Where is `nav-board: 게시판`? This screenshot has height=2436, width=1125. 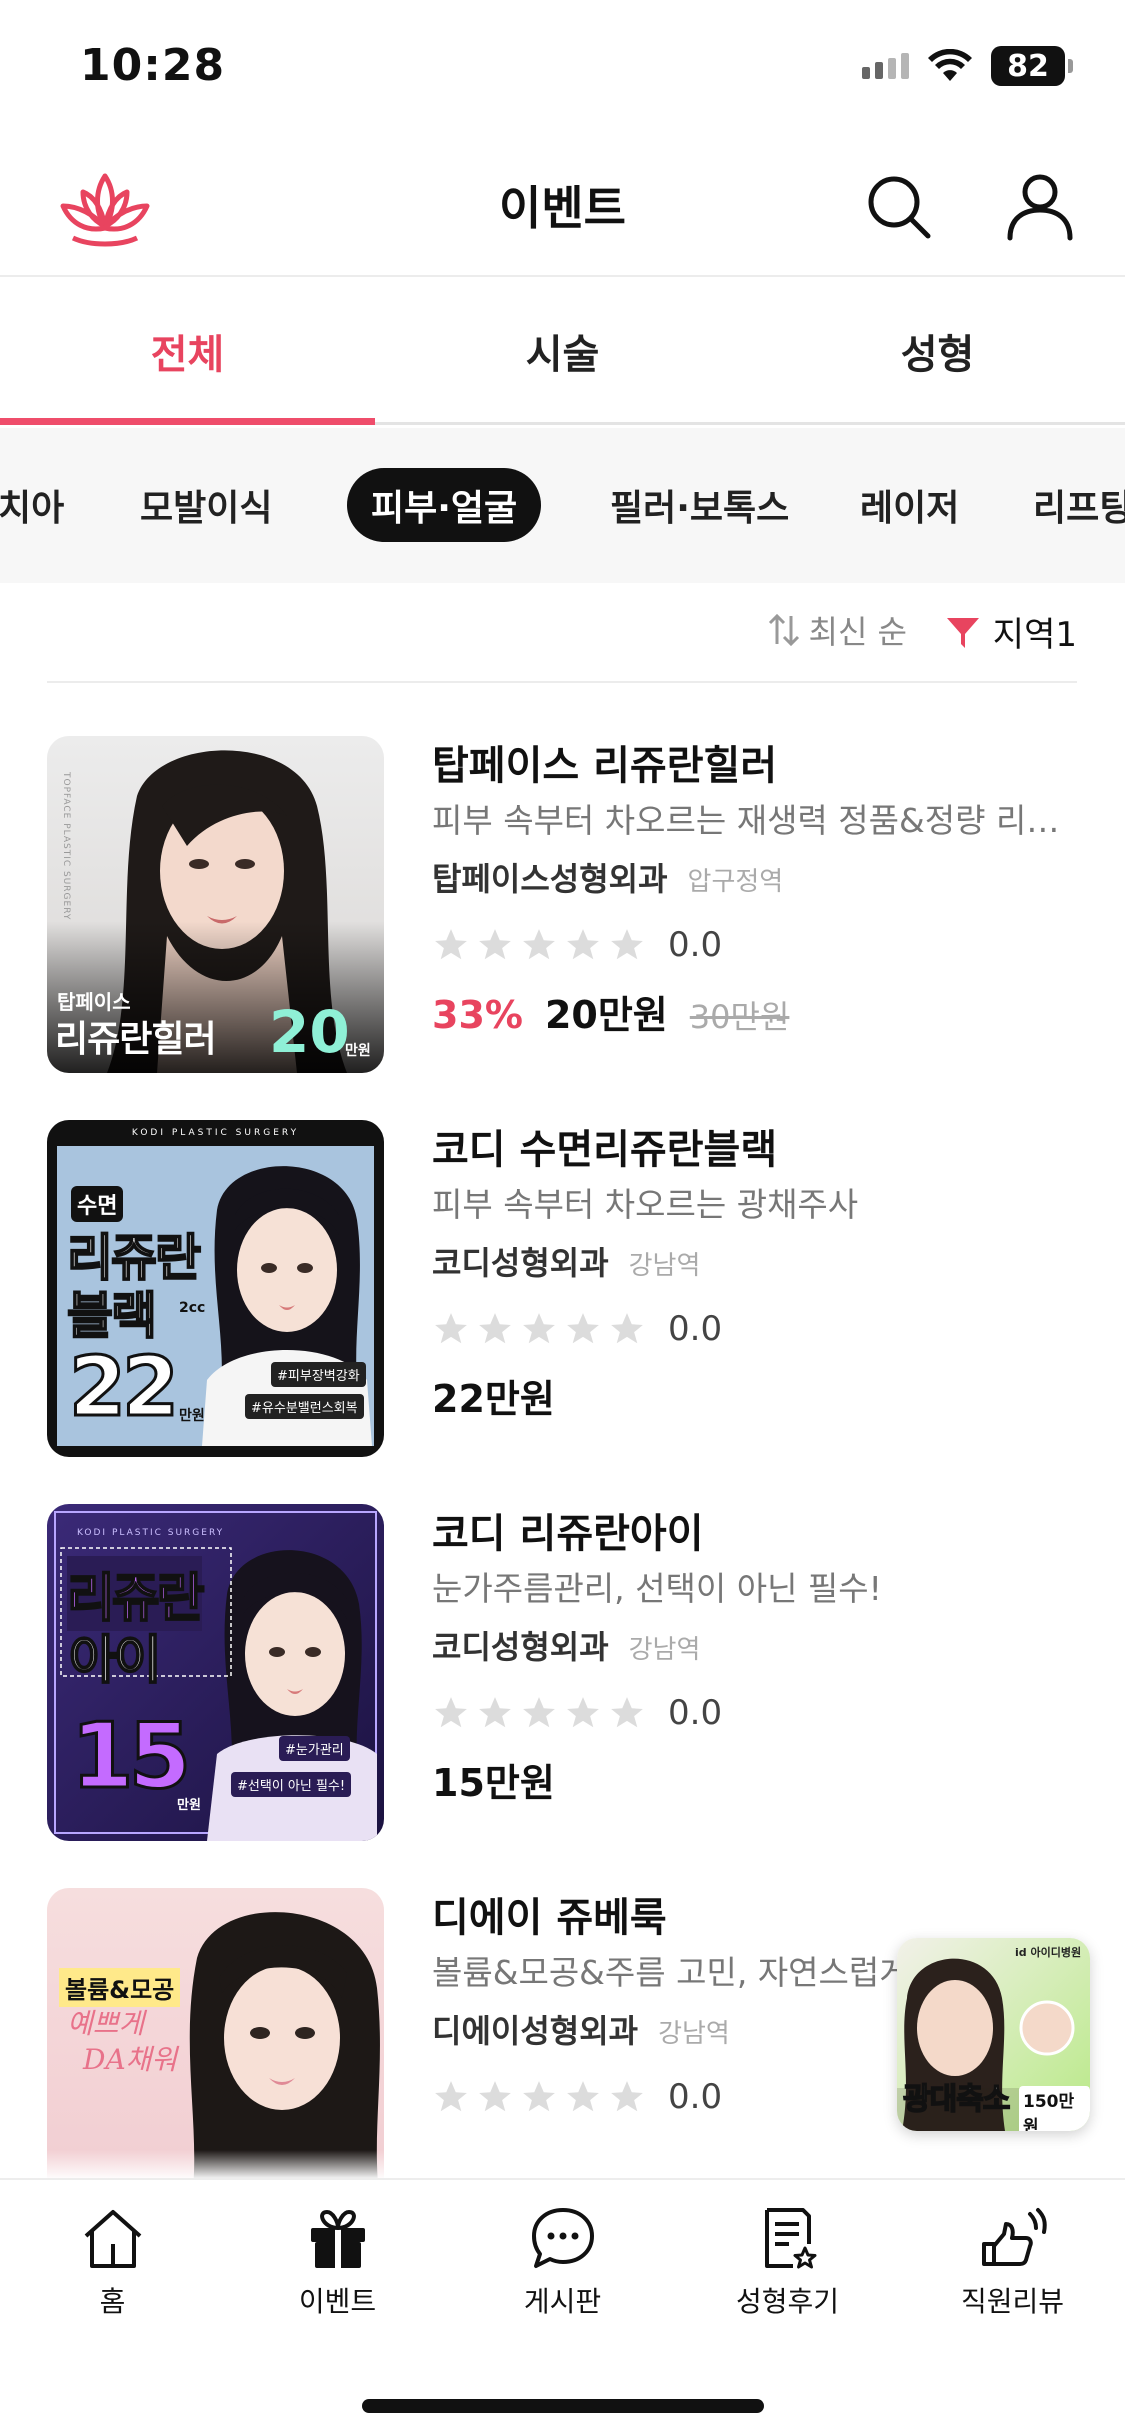 nav-board: 게시판 is located at coordinates (562, 2260).